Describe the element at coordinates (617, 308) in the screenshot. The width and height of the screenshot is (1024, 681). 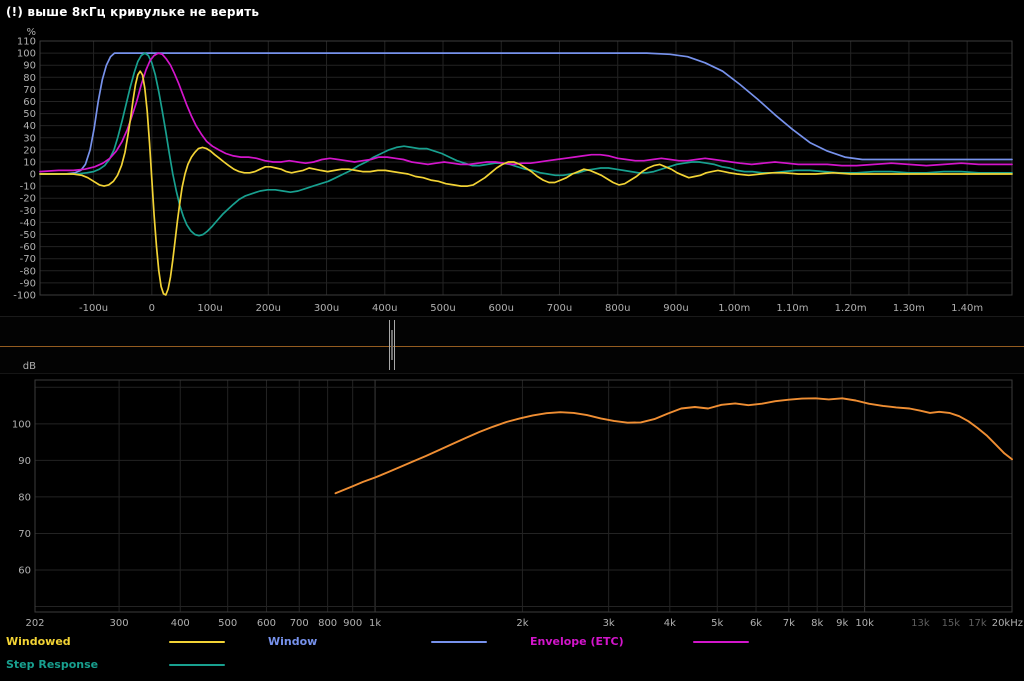
I see `x-tick-label: 800u` at that location.